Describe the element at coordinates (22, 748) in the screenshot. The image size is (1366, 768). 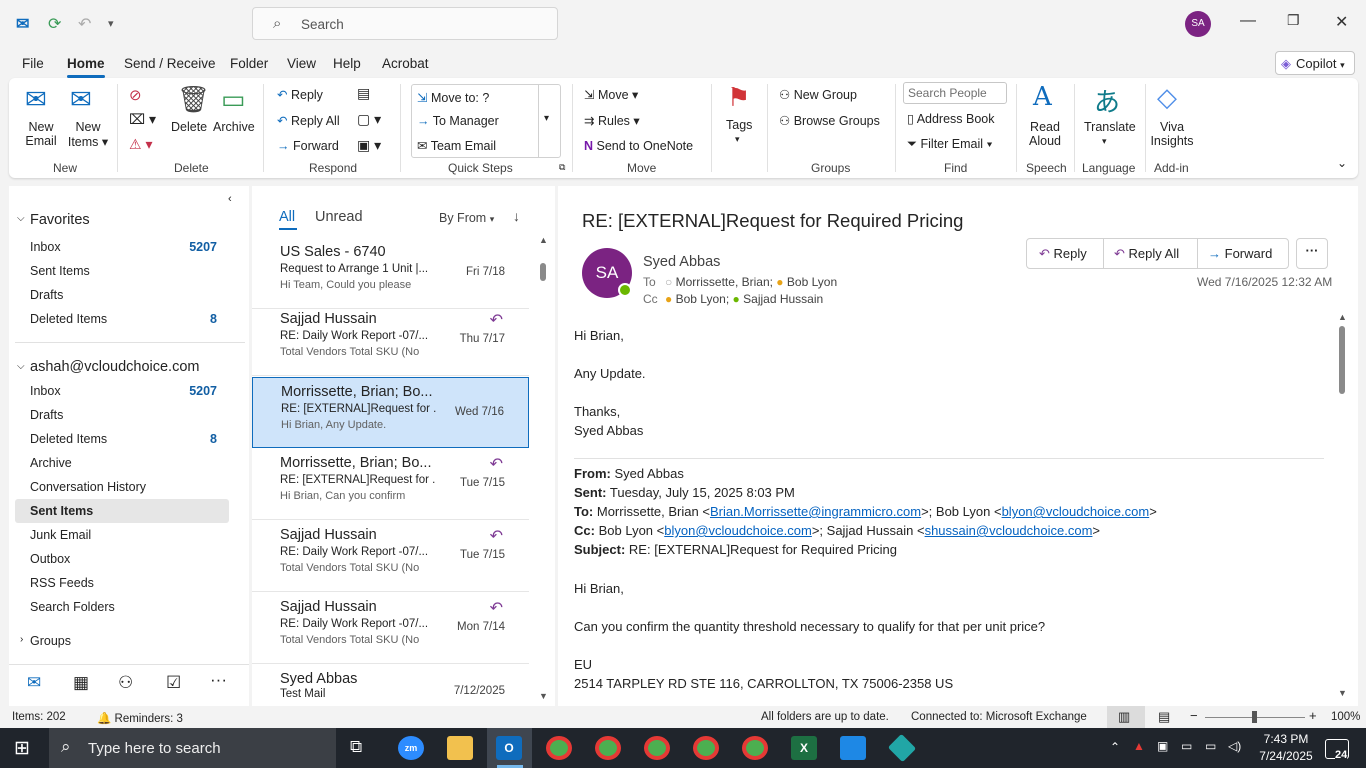
I see `windows-start-icon: ⊞` at that location.